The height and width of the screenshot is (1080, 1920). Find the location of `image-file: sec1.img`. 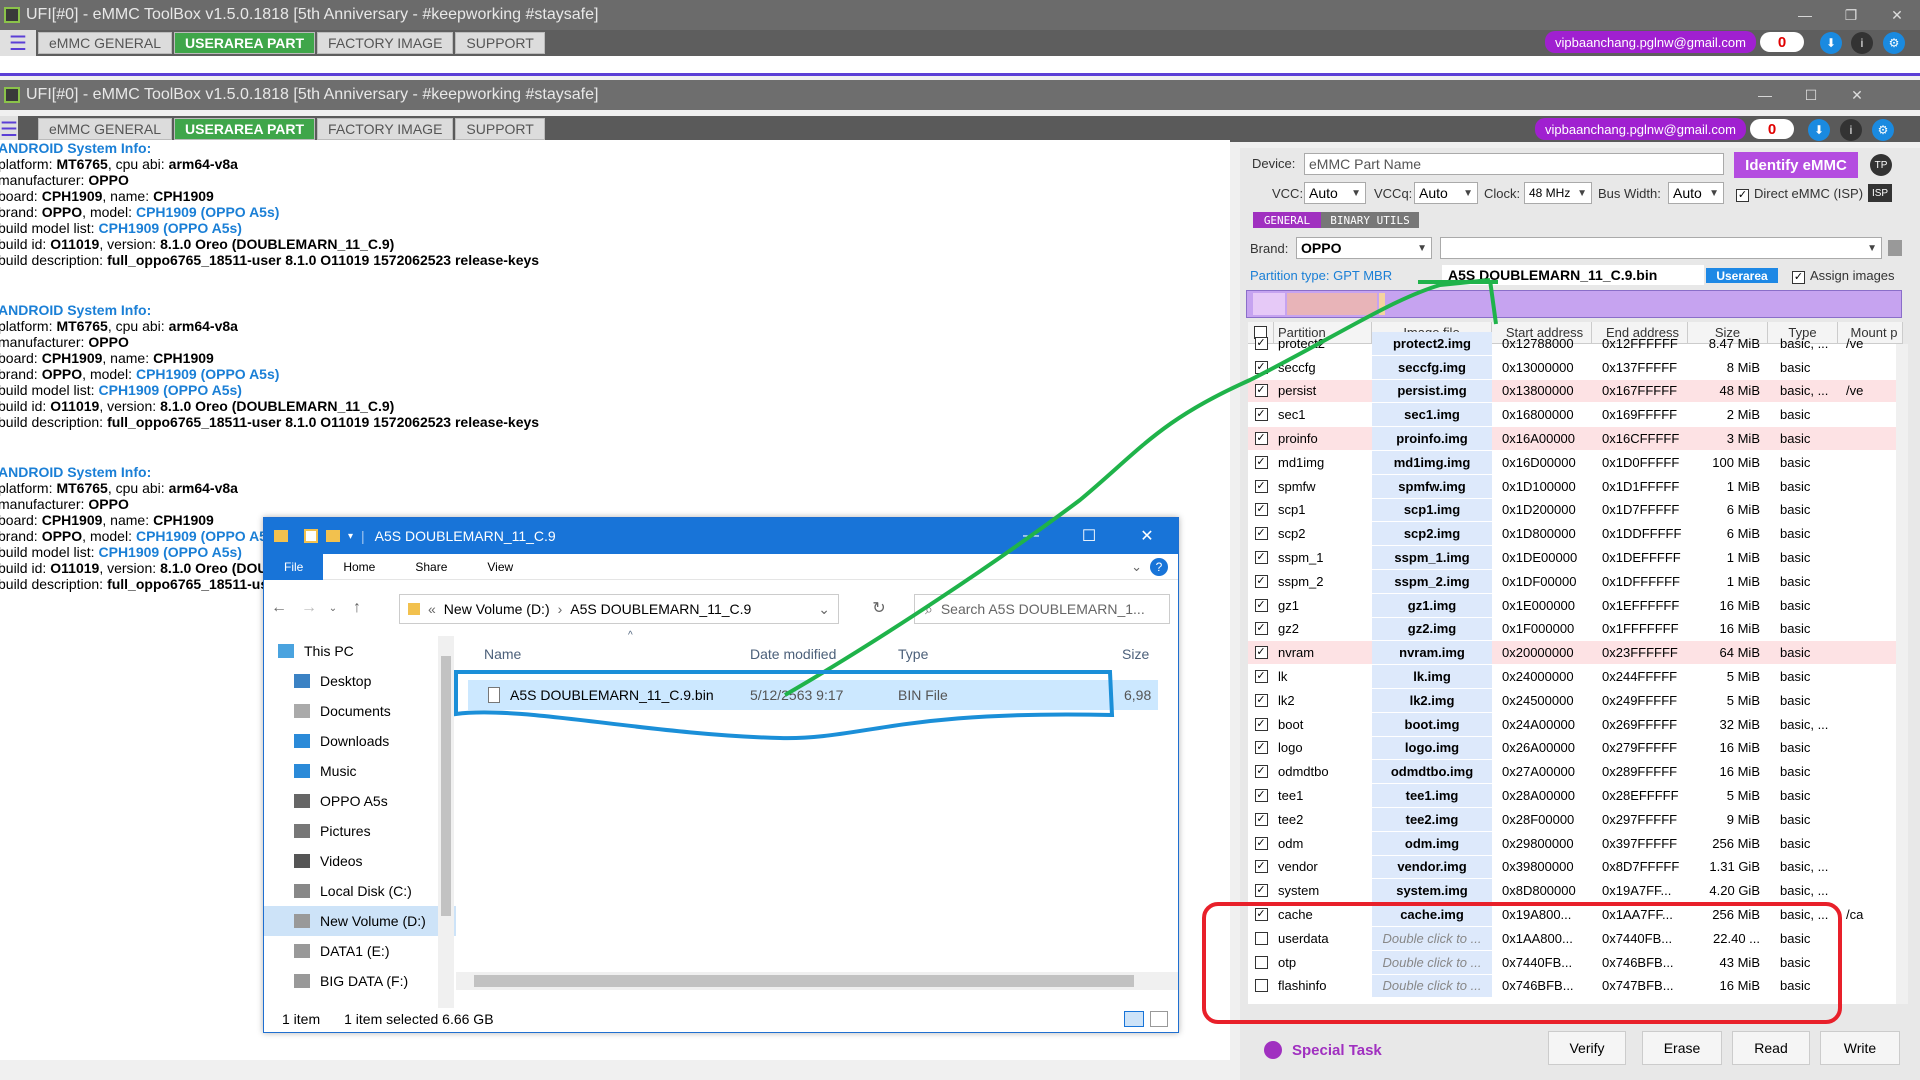

image-file: sec1.img is located at coordinates (1432, 415).